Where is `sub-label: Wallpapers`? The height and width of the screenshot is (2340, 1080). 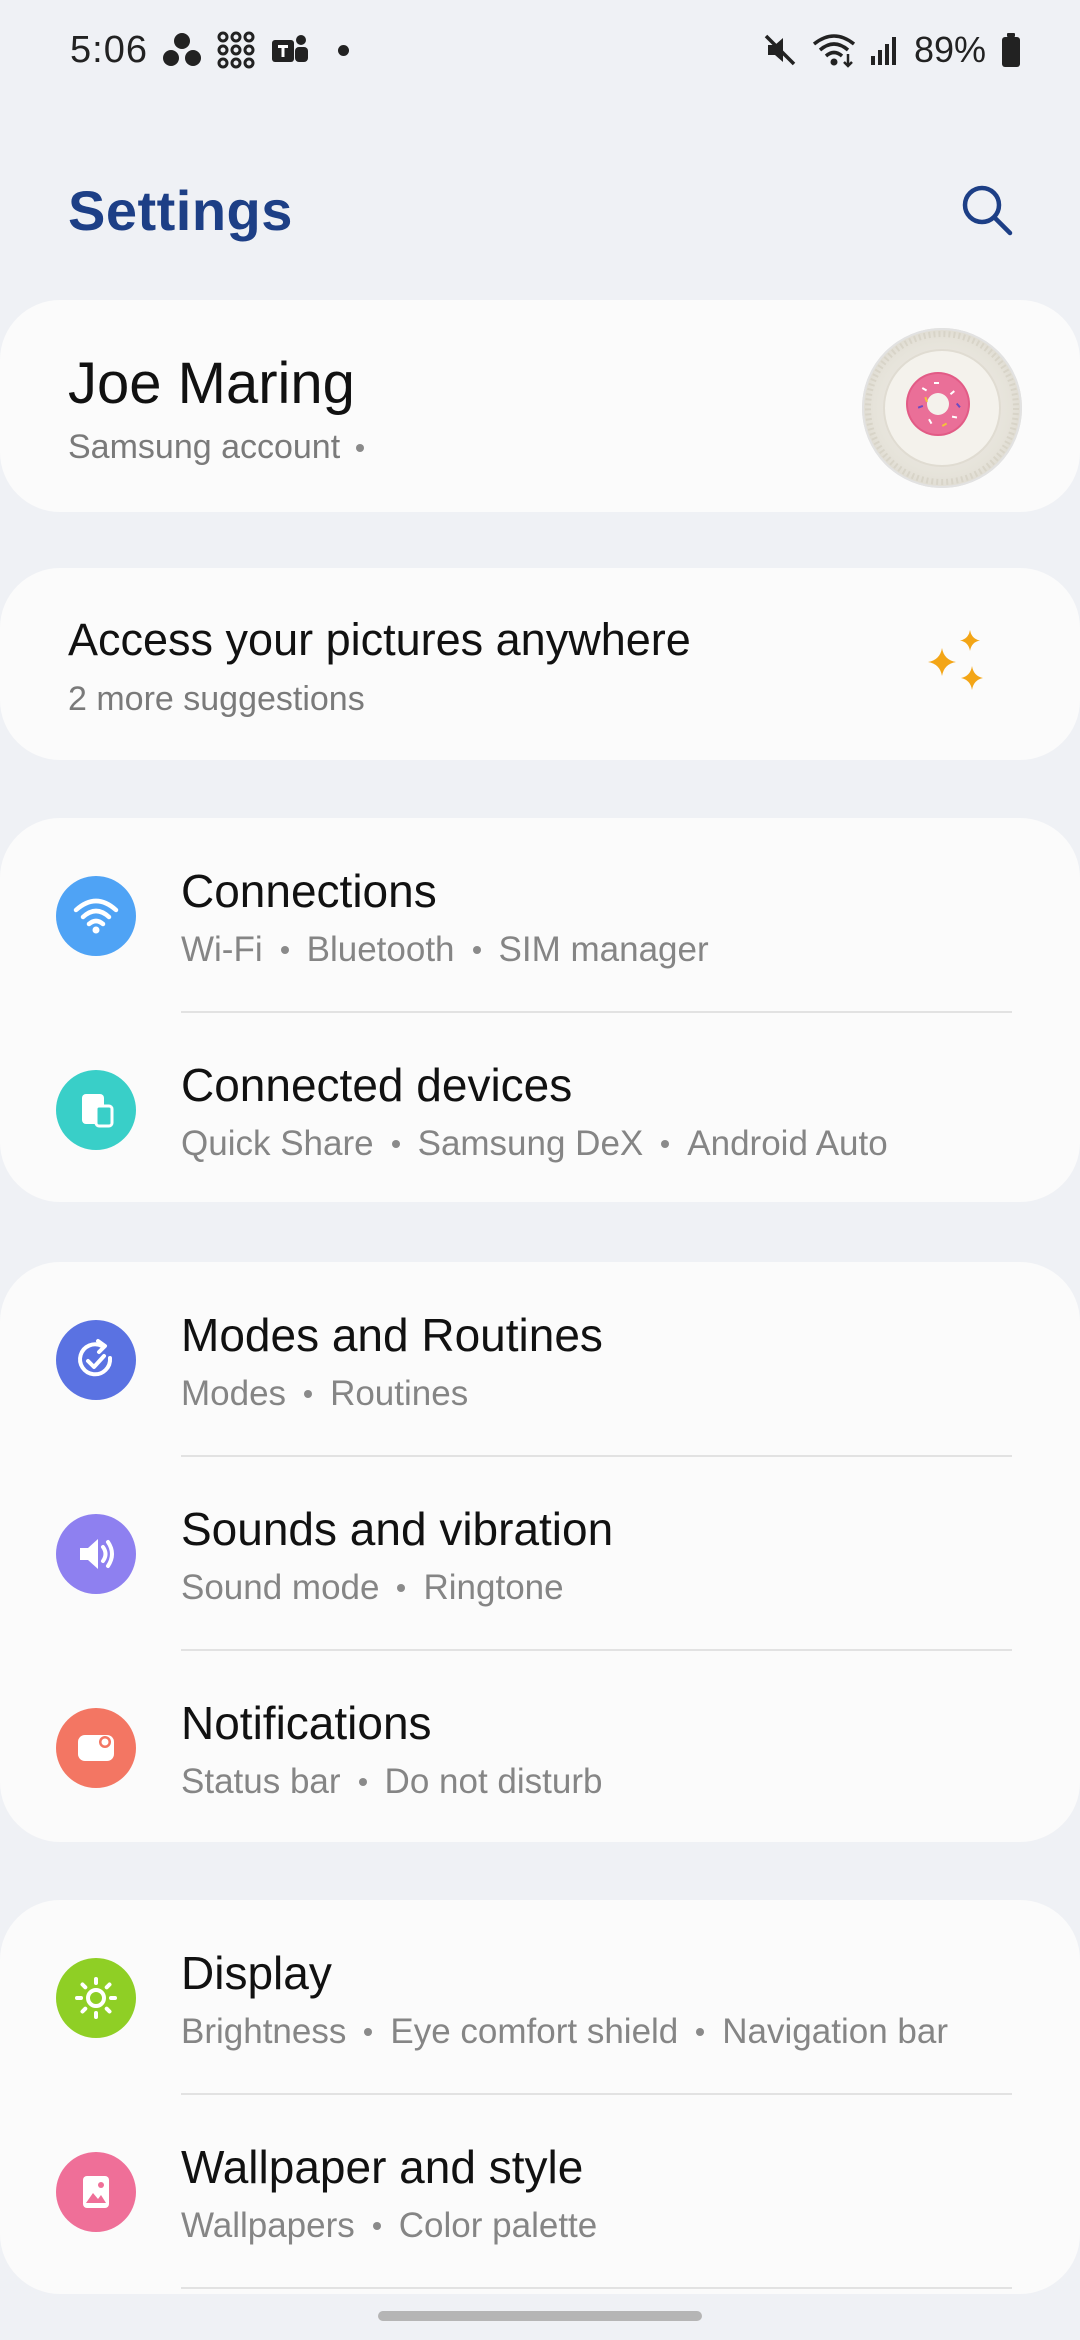 sub-label: Wallpapers is located at coordinates (268, 2225).